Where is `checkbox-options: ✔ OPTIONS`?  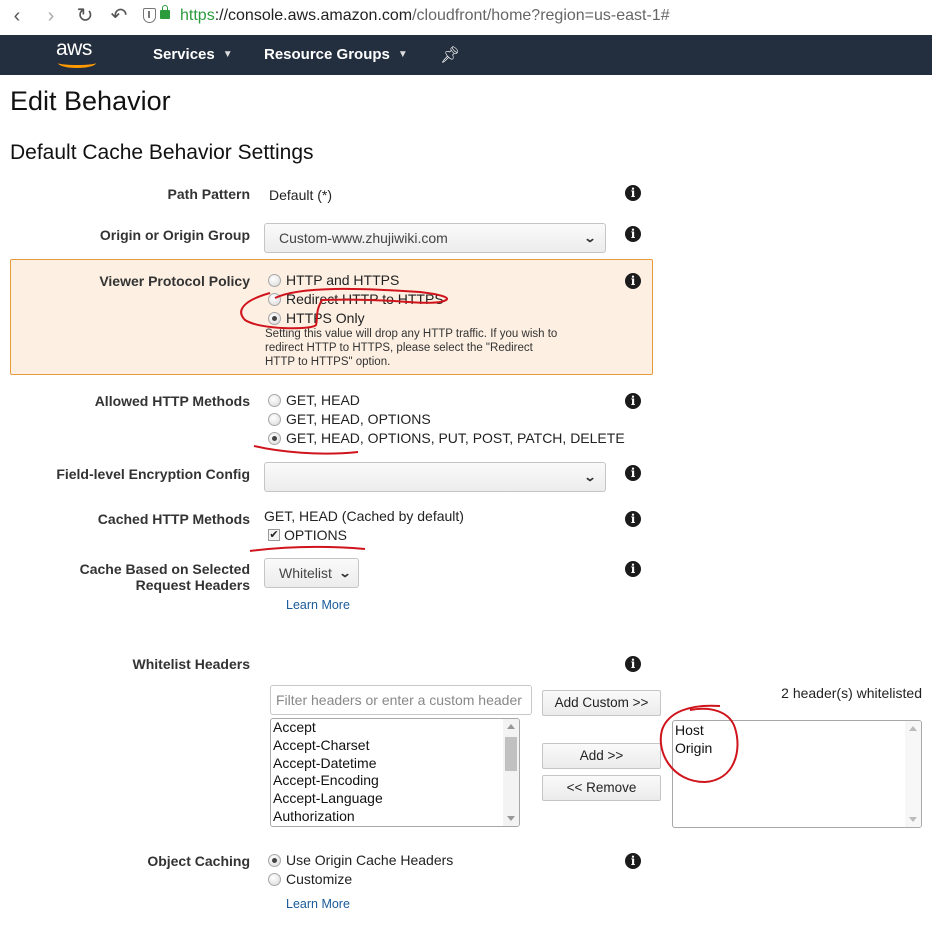 checkbox-options: ✔ OPTIONS is located at coordinates (307, 535).